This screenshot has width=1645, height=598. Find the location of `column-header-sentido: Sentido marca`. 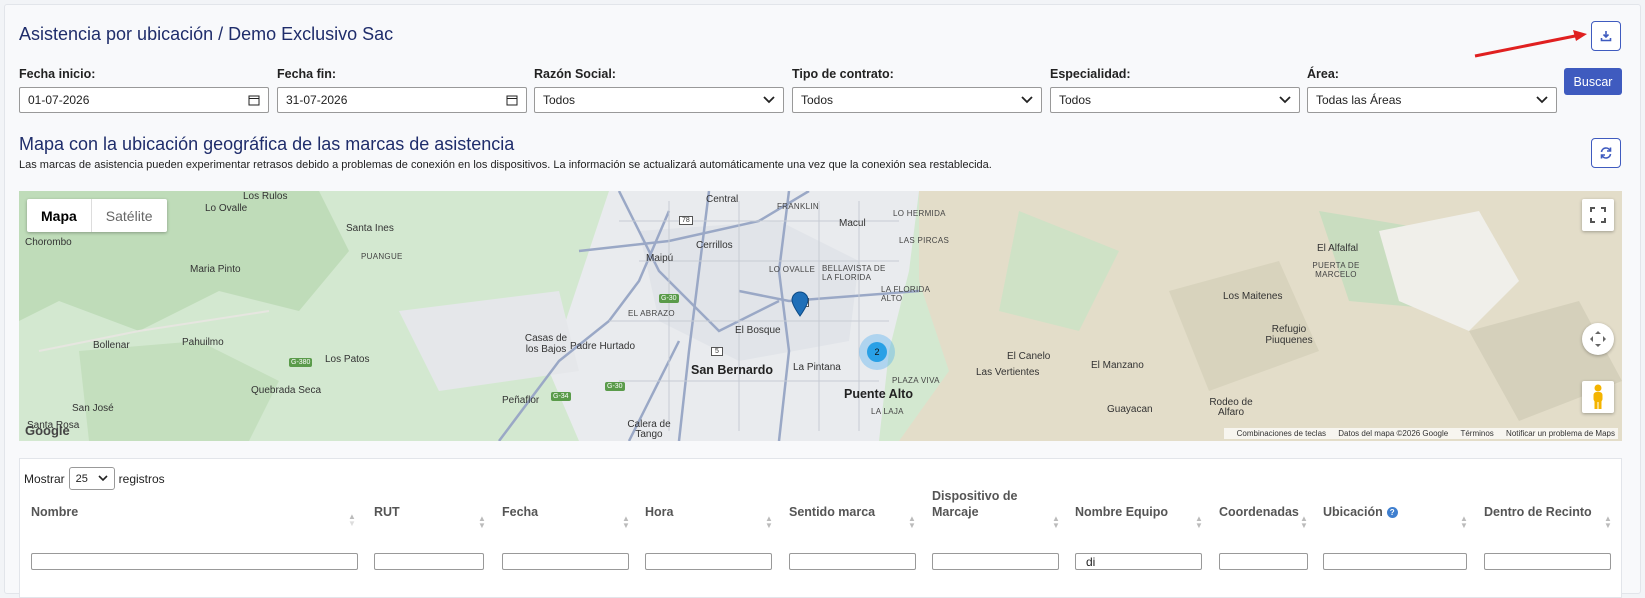

column-header-sentido: Sentido marca is located at coordinates (832, 512).